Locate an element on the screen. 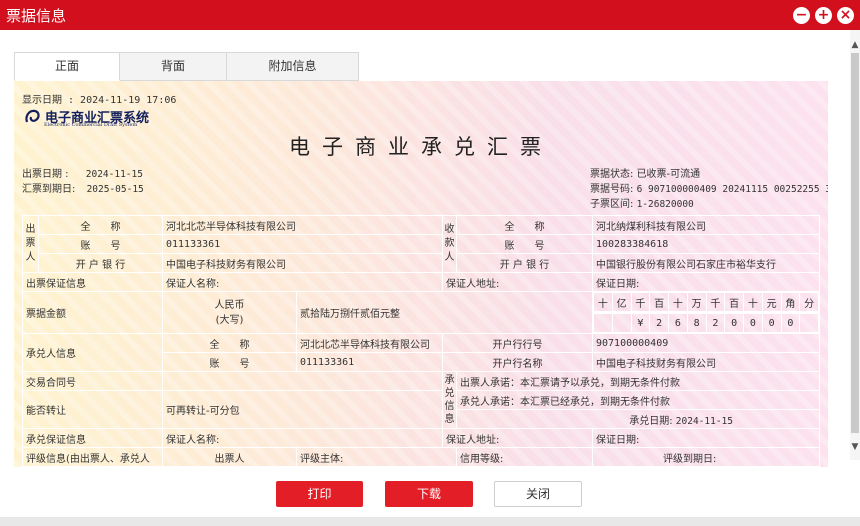  download-button: 下载 is located at coordinates (429, 494).